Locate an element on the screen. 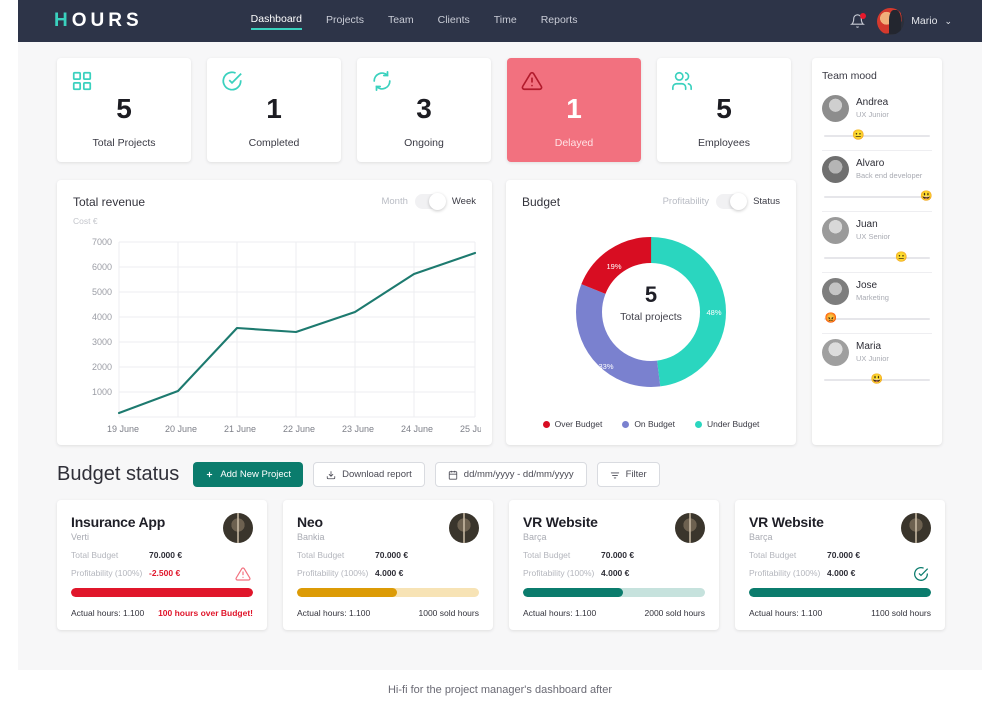 The width and height of the screenshot is (1000, 702). svg-text: 19 June is located at coordinates (123, 429).